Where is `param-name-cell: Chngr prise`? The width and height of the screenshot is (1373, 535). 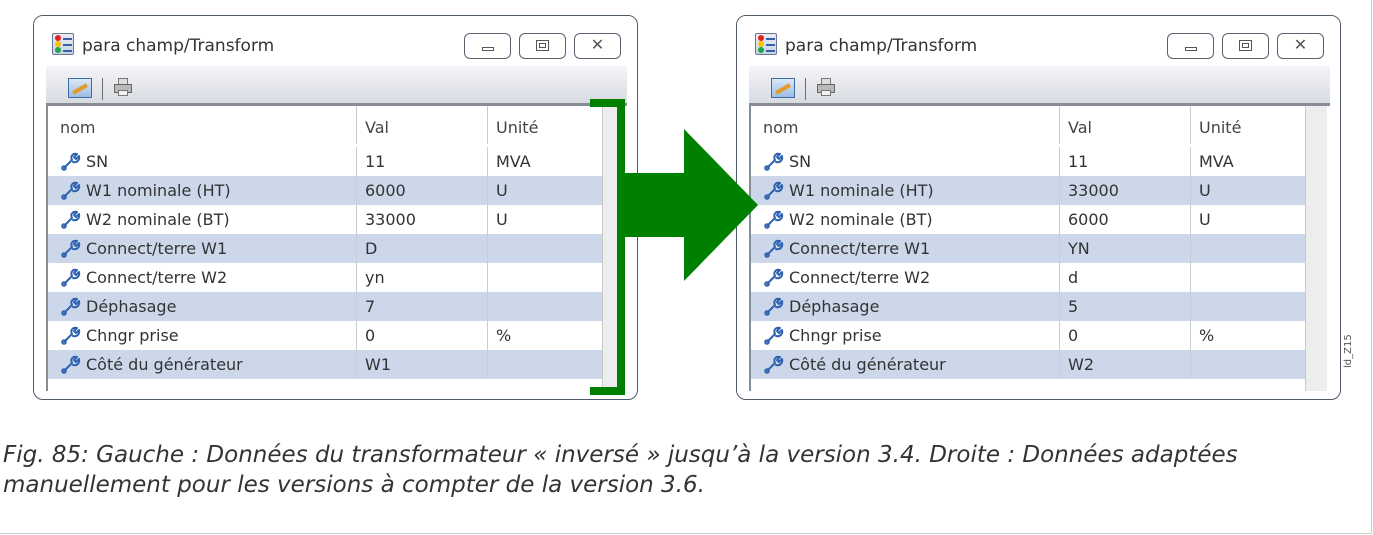 param-name-cell: Chngr prise is located at coordinates (202, 335).